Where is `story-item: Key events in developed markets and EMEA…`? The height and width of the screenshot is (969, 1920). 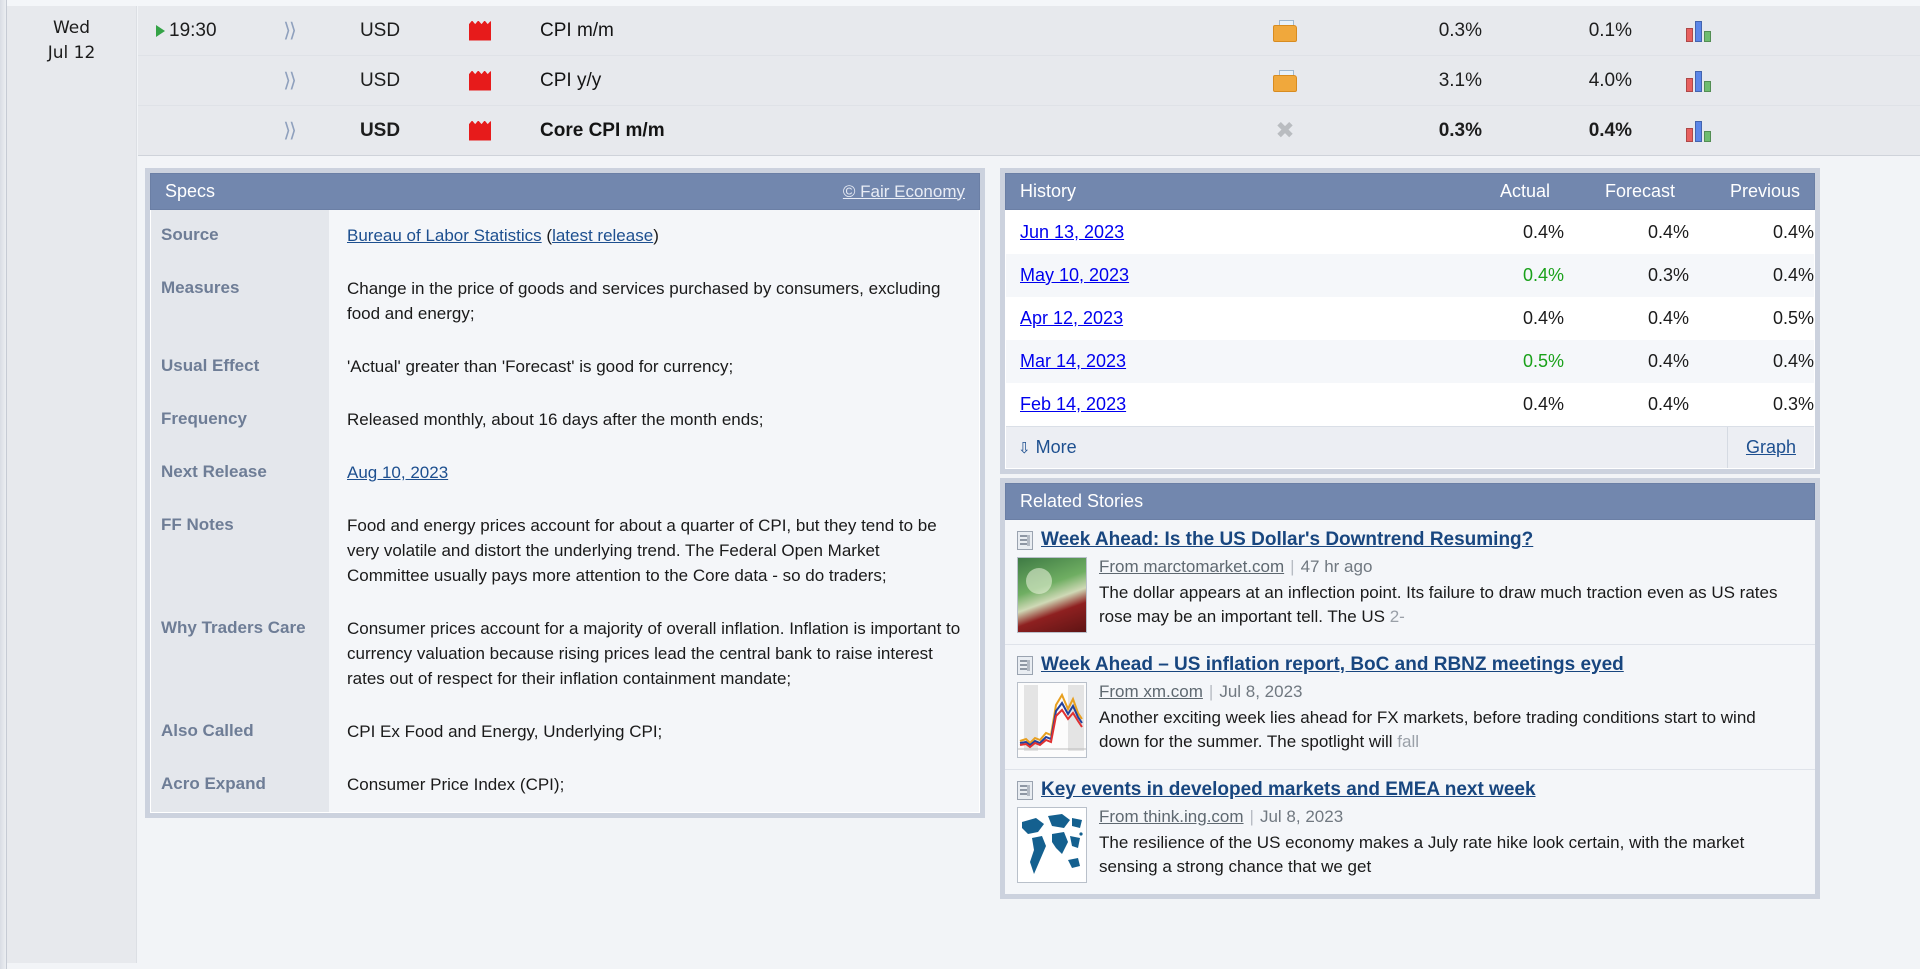 story-item: Key events in developed markets and EMEA… is located at coordinates (1410, 832).